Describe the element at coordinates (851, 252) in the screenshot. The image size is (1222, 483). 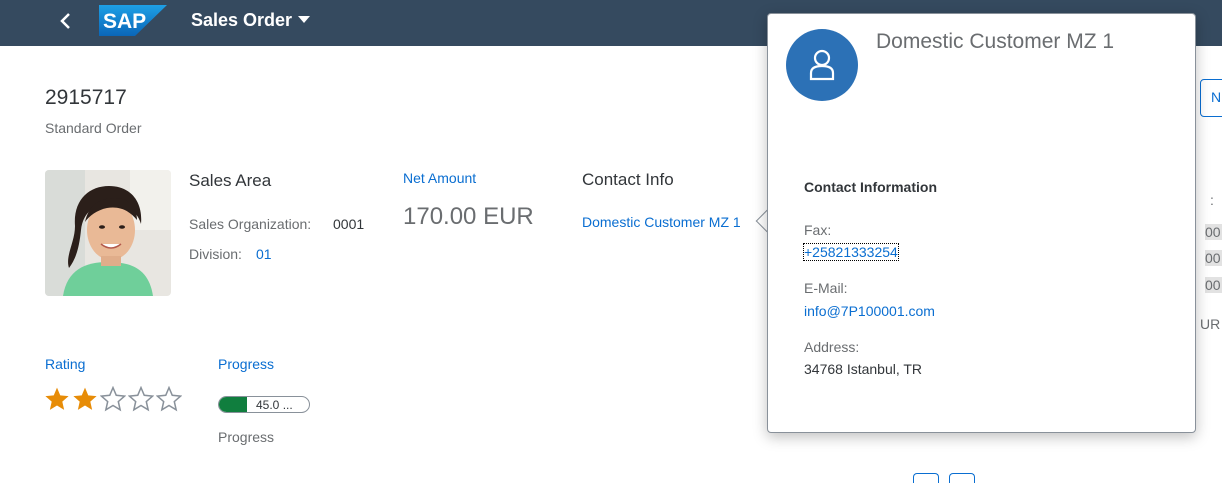
I see `fax-link: +25821333254` at that location.